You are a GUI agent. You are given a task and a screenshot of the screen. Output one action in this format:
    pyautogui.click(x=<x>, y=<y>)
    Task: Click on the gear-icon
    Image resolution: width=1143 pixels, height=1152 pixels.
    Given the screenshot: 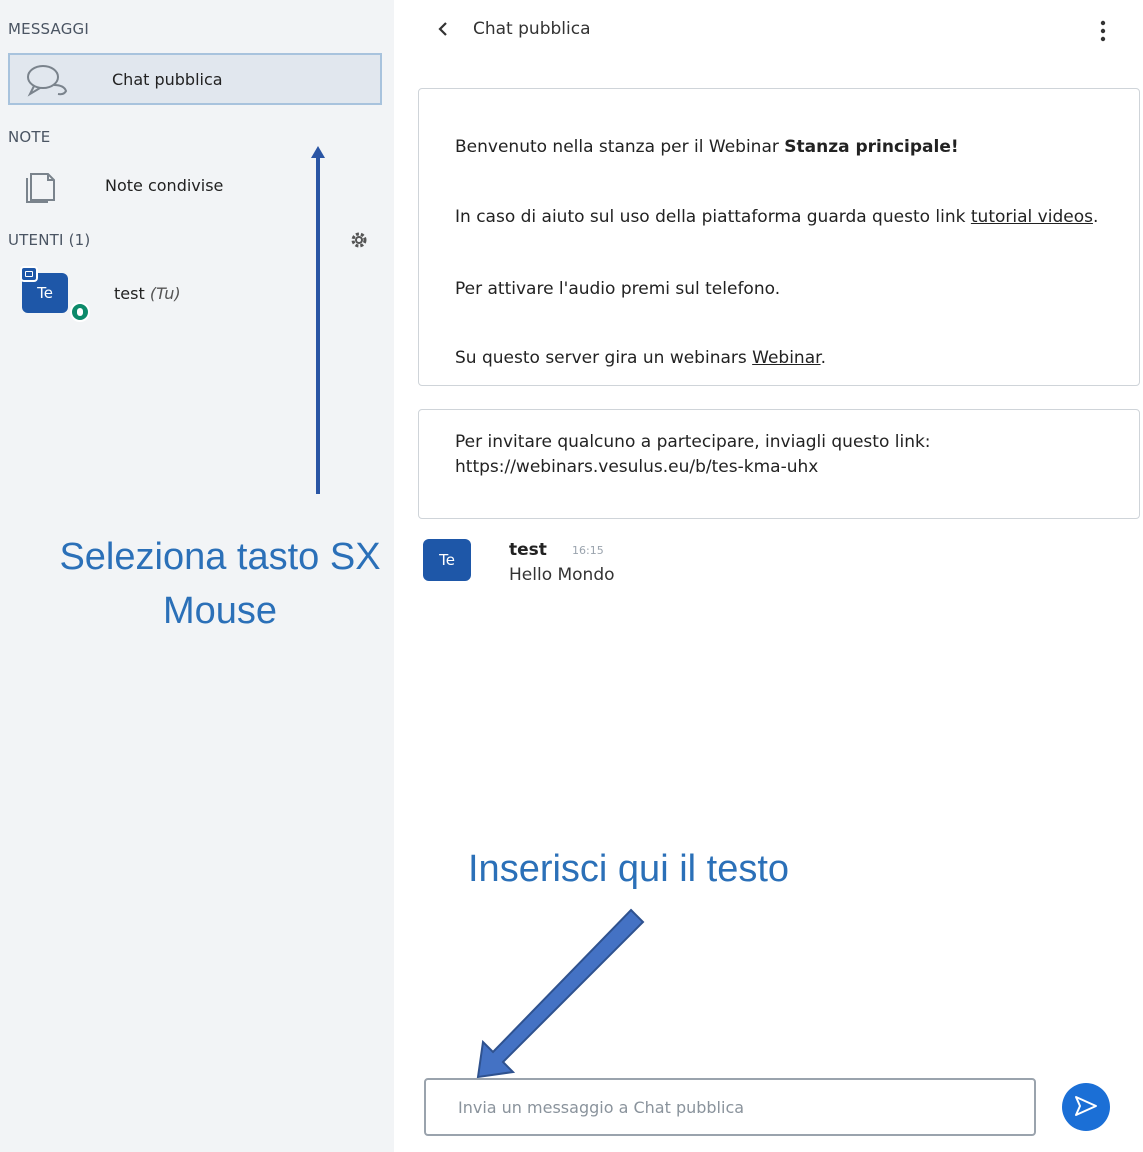 What is the action you would take?
    pyautogui.click(x=359, y=242)
    